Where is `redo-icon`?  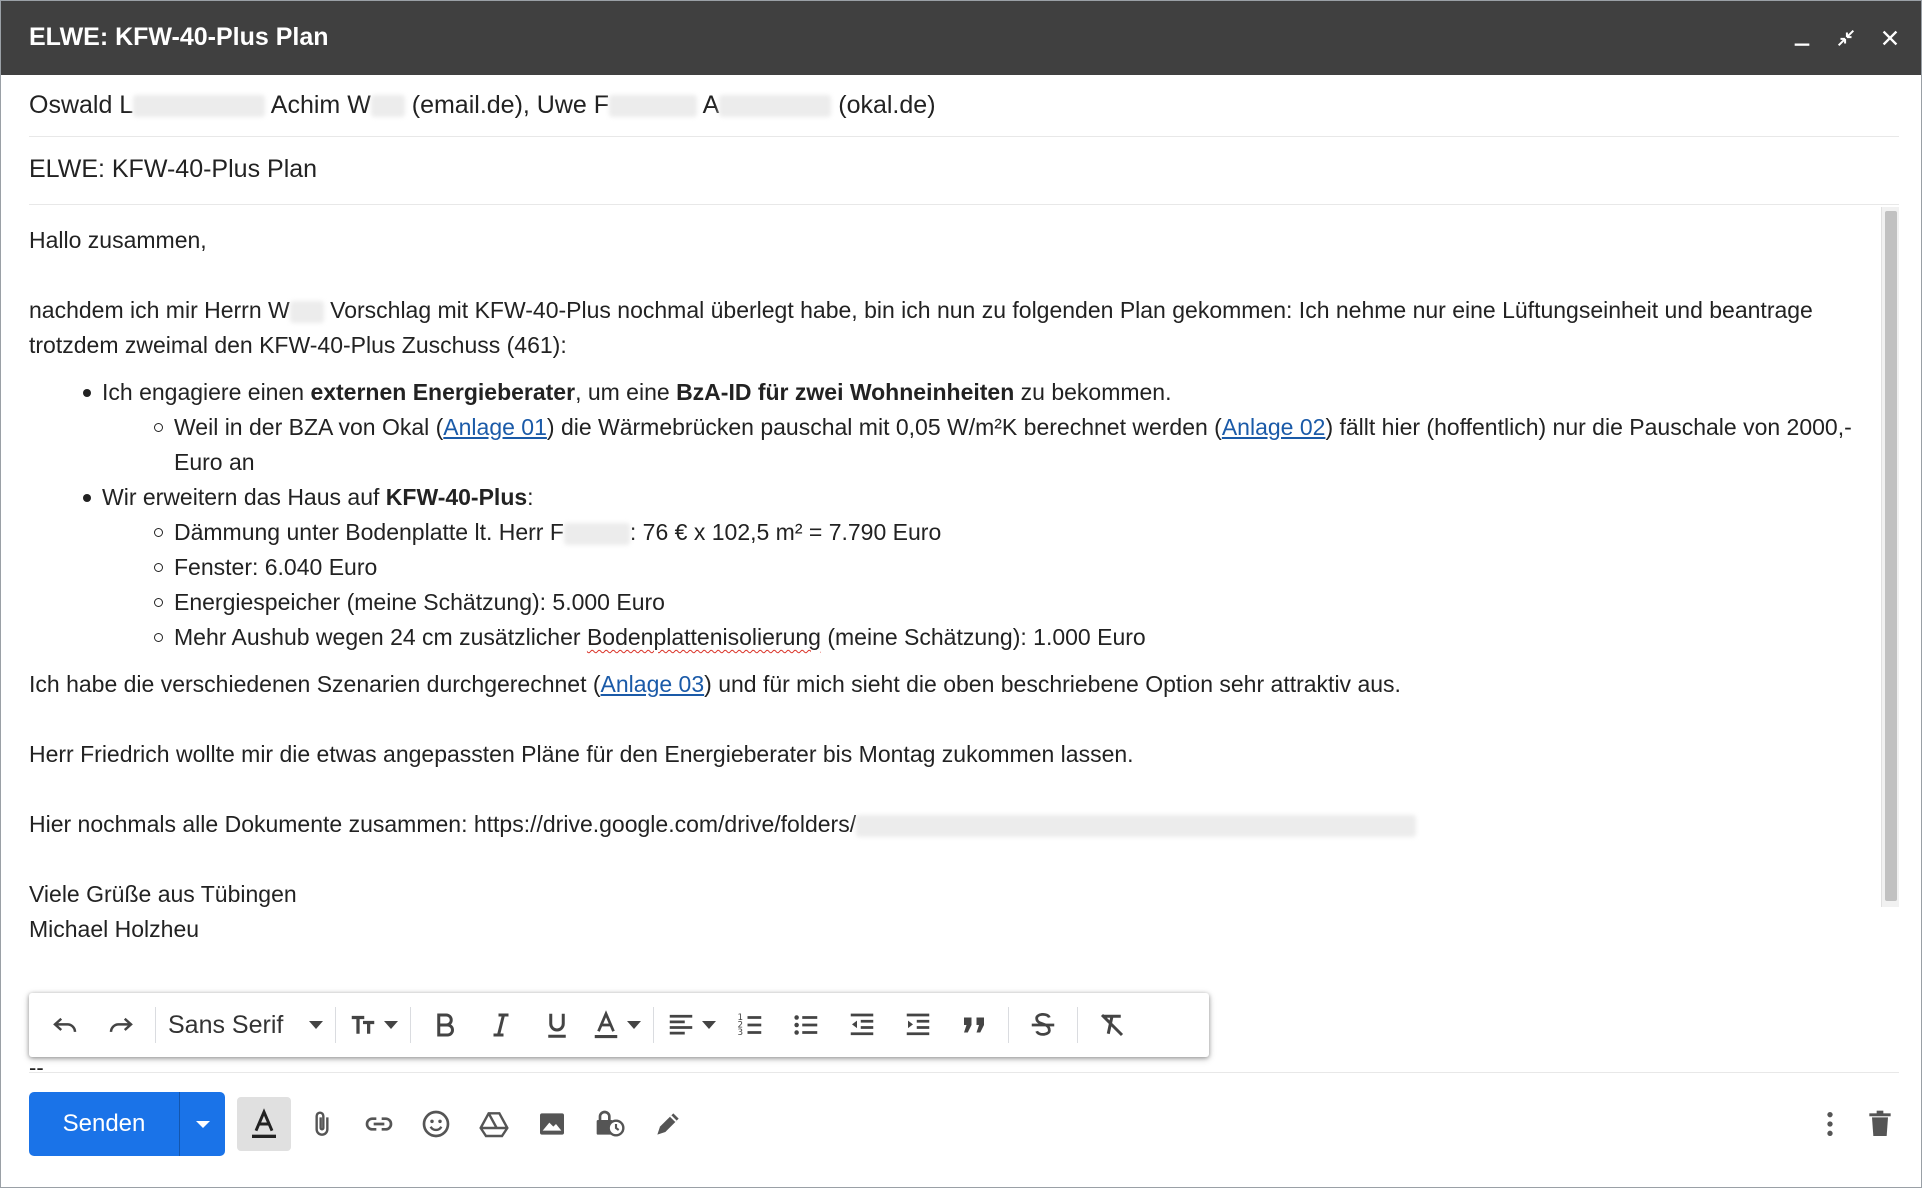
redo-icon is located at coordinates (121, 1025).